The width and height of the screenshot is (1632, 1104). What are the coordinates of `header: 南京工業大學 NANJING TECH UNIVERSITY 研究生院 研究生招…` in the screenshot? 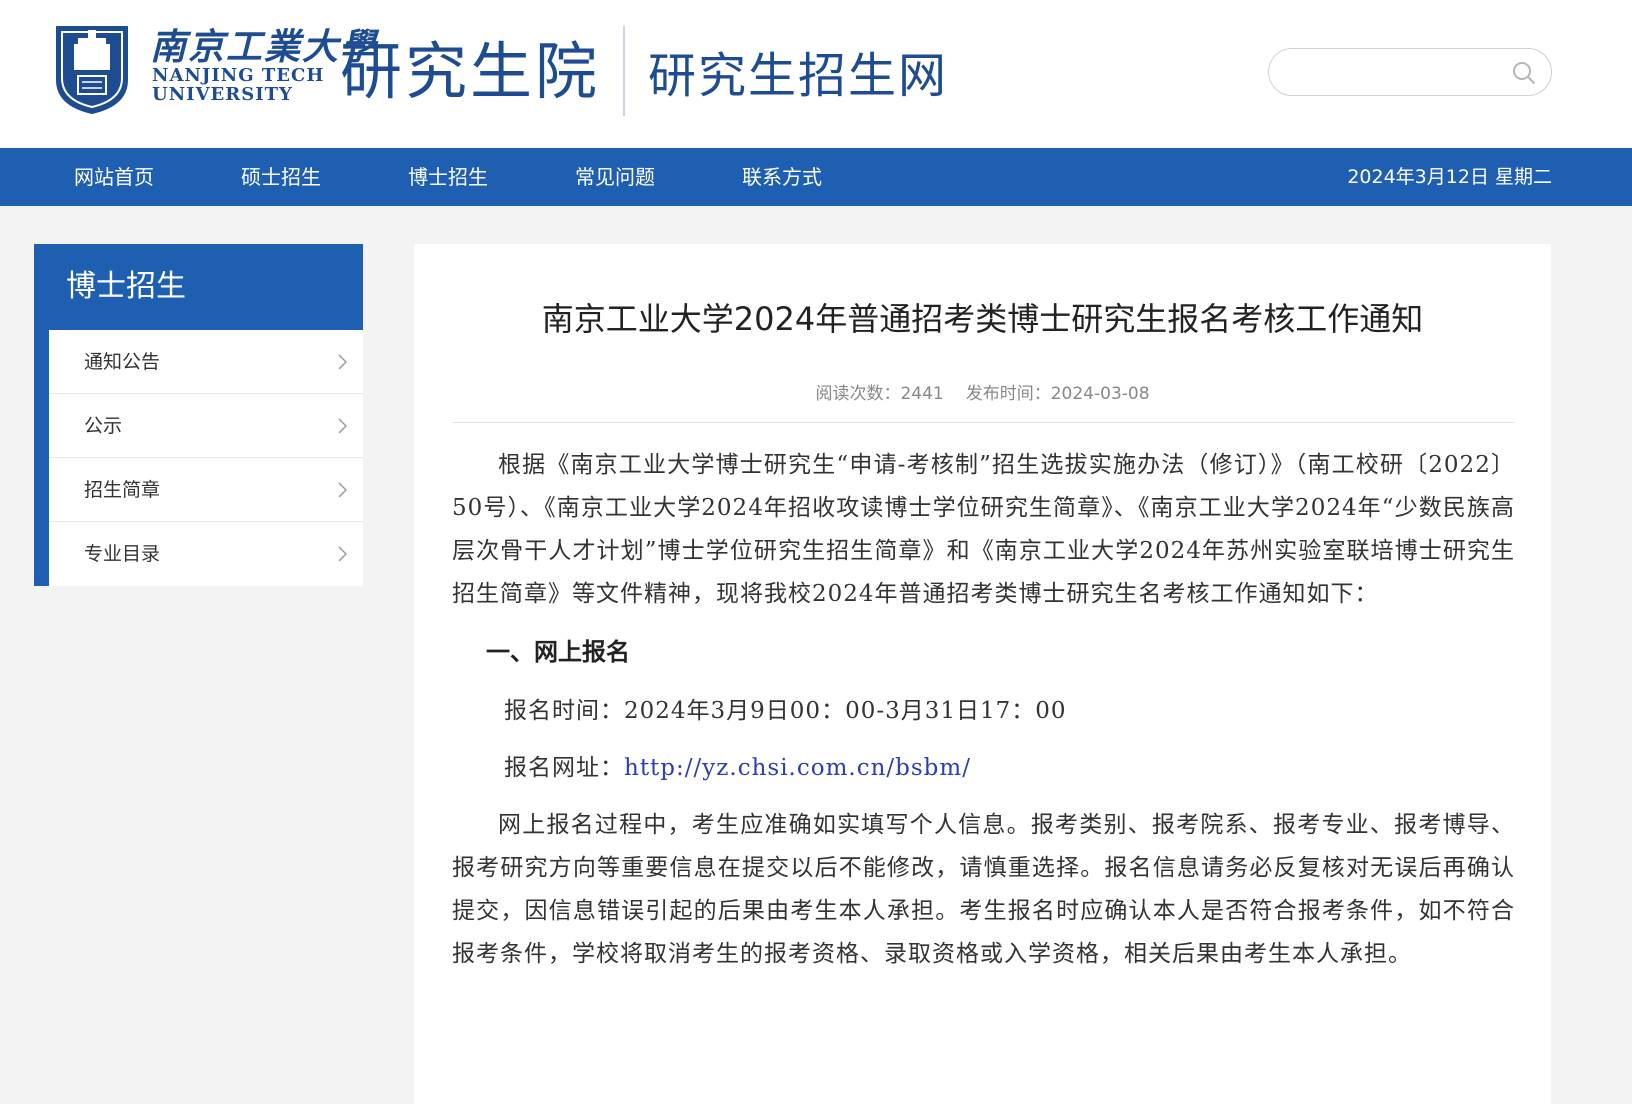 It's located at (816, 74).